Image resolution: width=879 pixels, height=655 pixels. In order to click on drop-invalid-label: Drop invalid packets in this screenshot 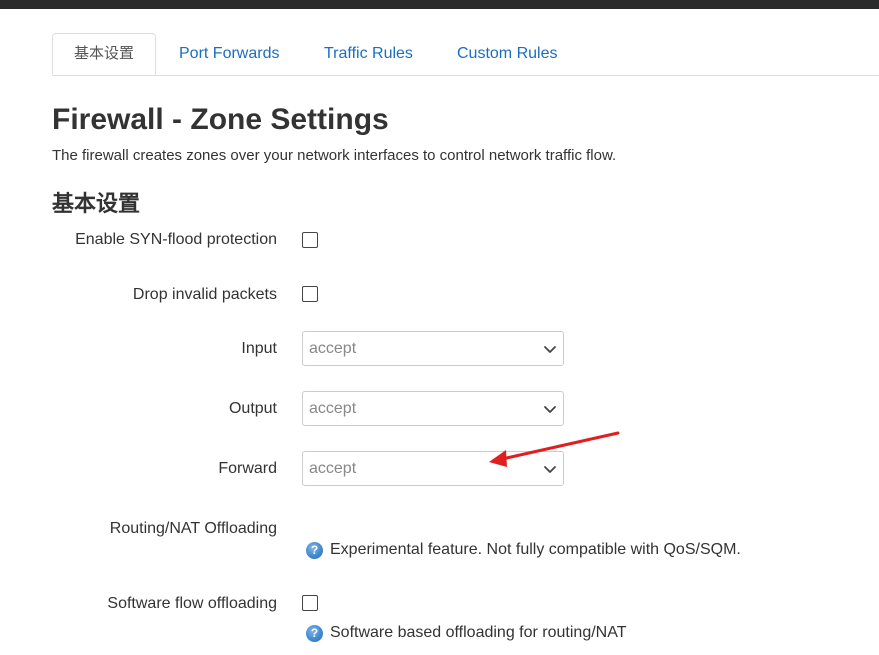, I will do `click(204, 294)`.